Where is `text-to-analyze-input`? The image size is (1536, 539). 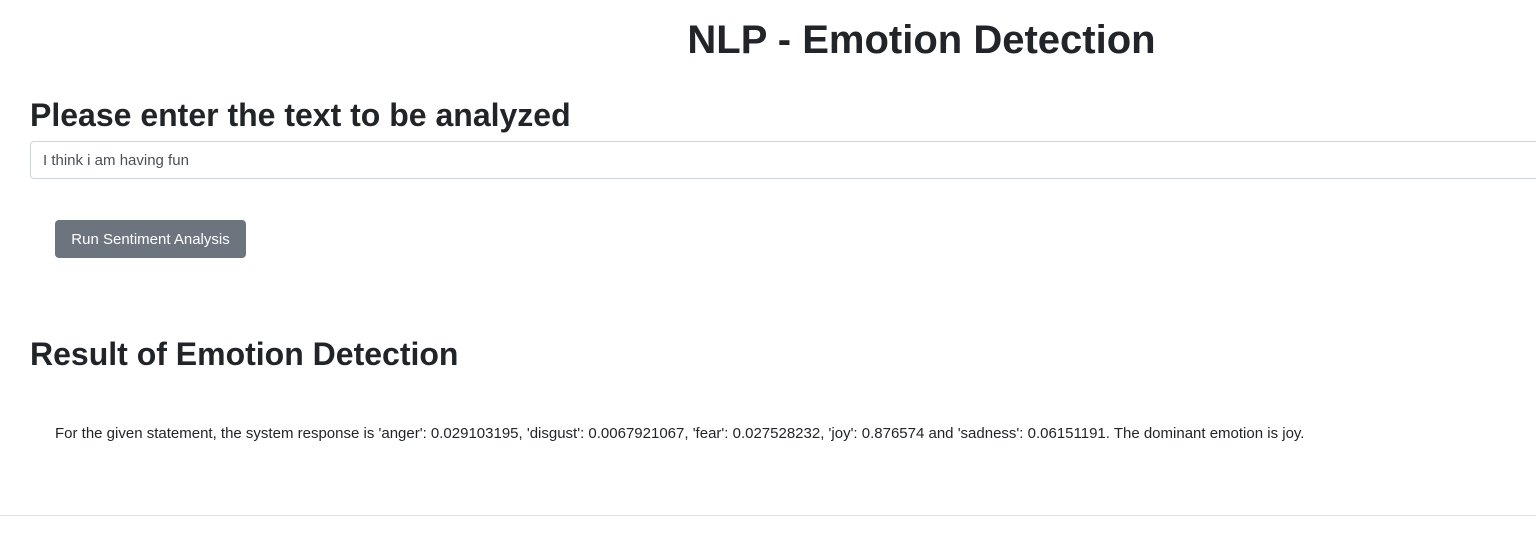
text-to-analyze-input is located at coordinates (783, 160).